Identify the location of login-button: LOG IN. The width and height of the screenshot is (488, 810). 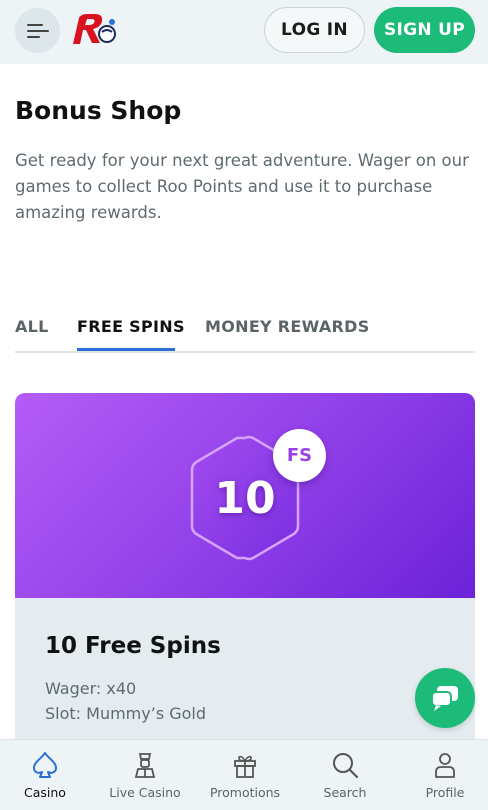
(314, 30).